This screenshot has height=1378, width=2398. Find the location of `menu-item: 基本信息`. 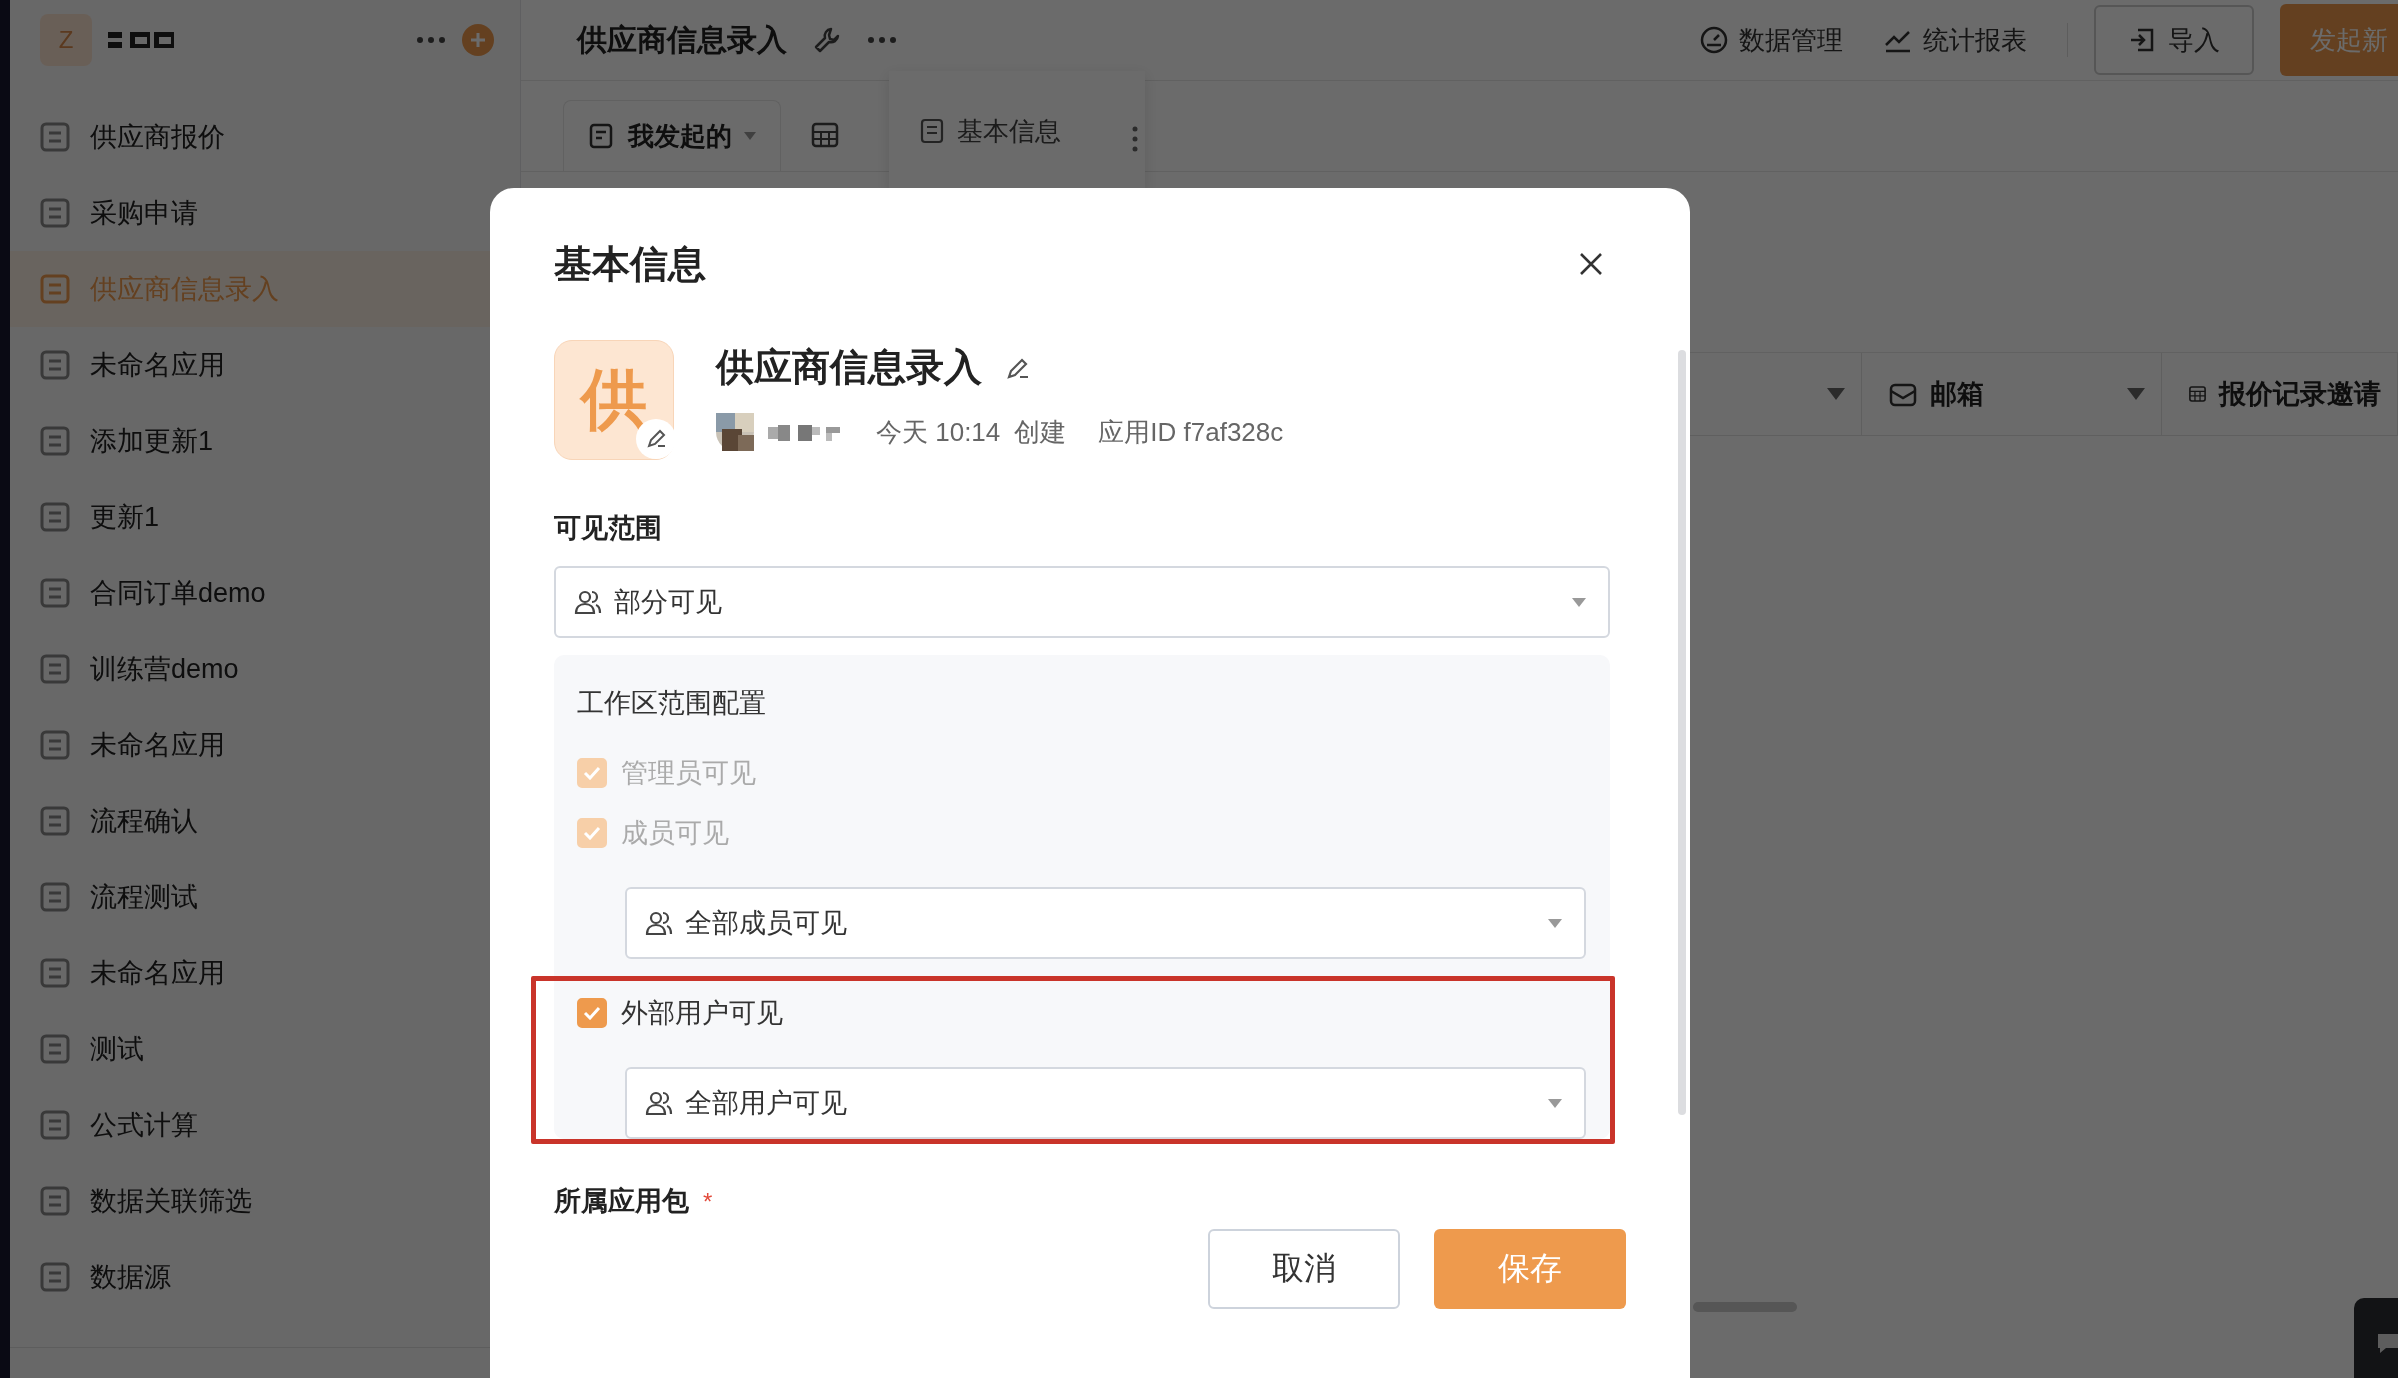

menu-item: 基本信息 is located at coordinates (990, 131).